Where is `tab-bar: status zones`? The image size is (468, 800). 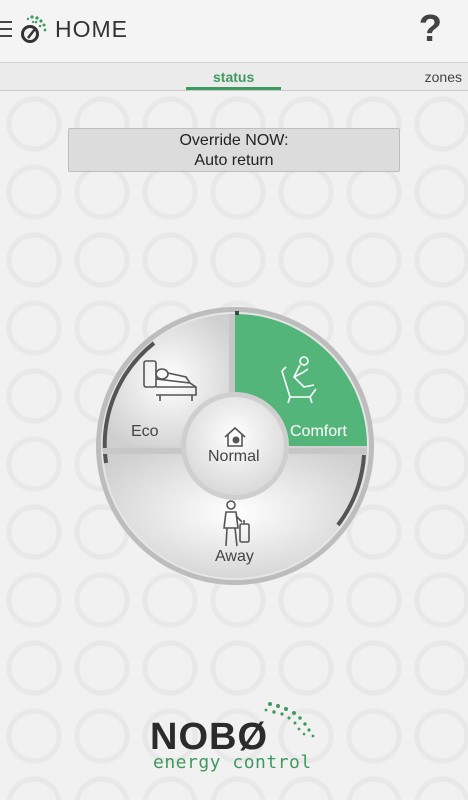 tab-bar: status zones is located at coordinates (234, 77).